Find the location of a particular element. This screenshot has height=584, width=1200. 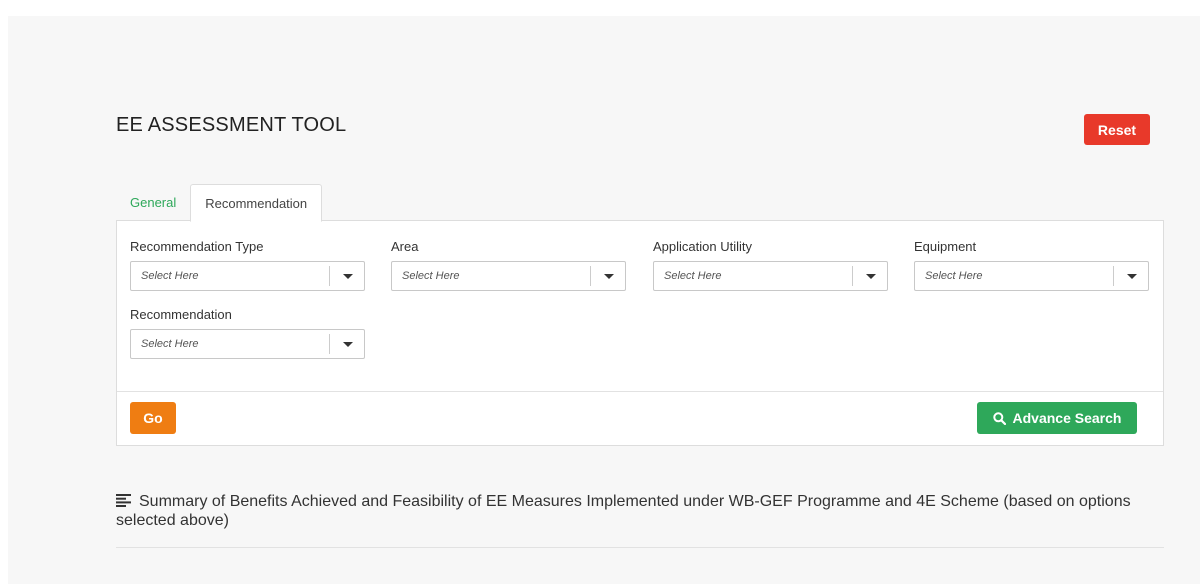

tab-bar: General Recommendation is located at coordinates (219, 203).